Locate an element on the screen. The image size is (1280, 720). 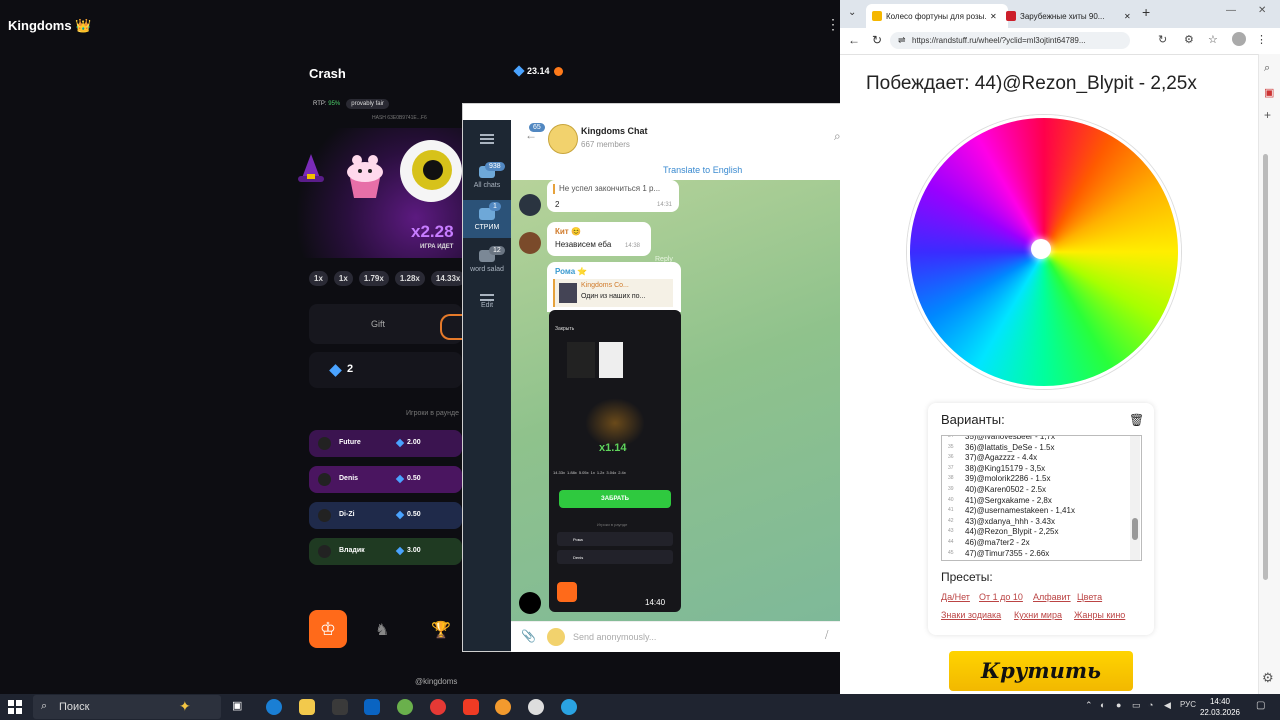
sidebar-item-all-chats: All chats 938 is located at coordinates (487, 178).